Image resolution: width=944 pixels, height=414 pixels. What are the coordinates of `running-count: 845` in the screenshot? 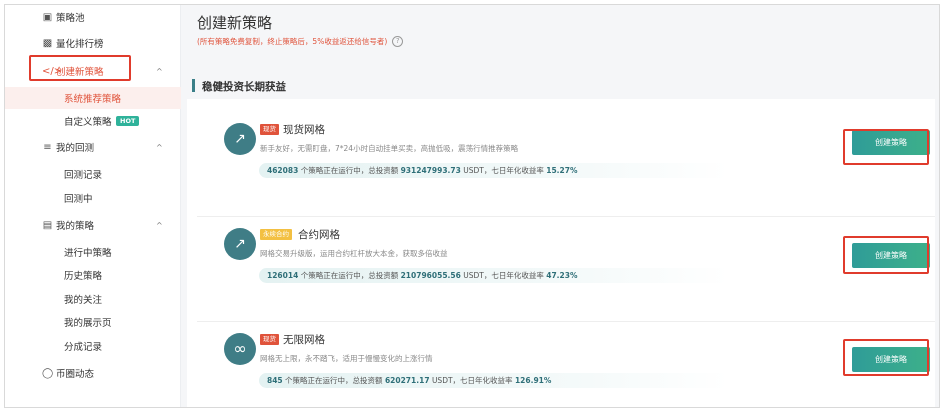 It's located at (275, 380).